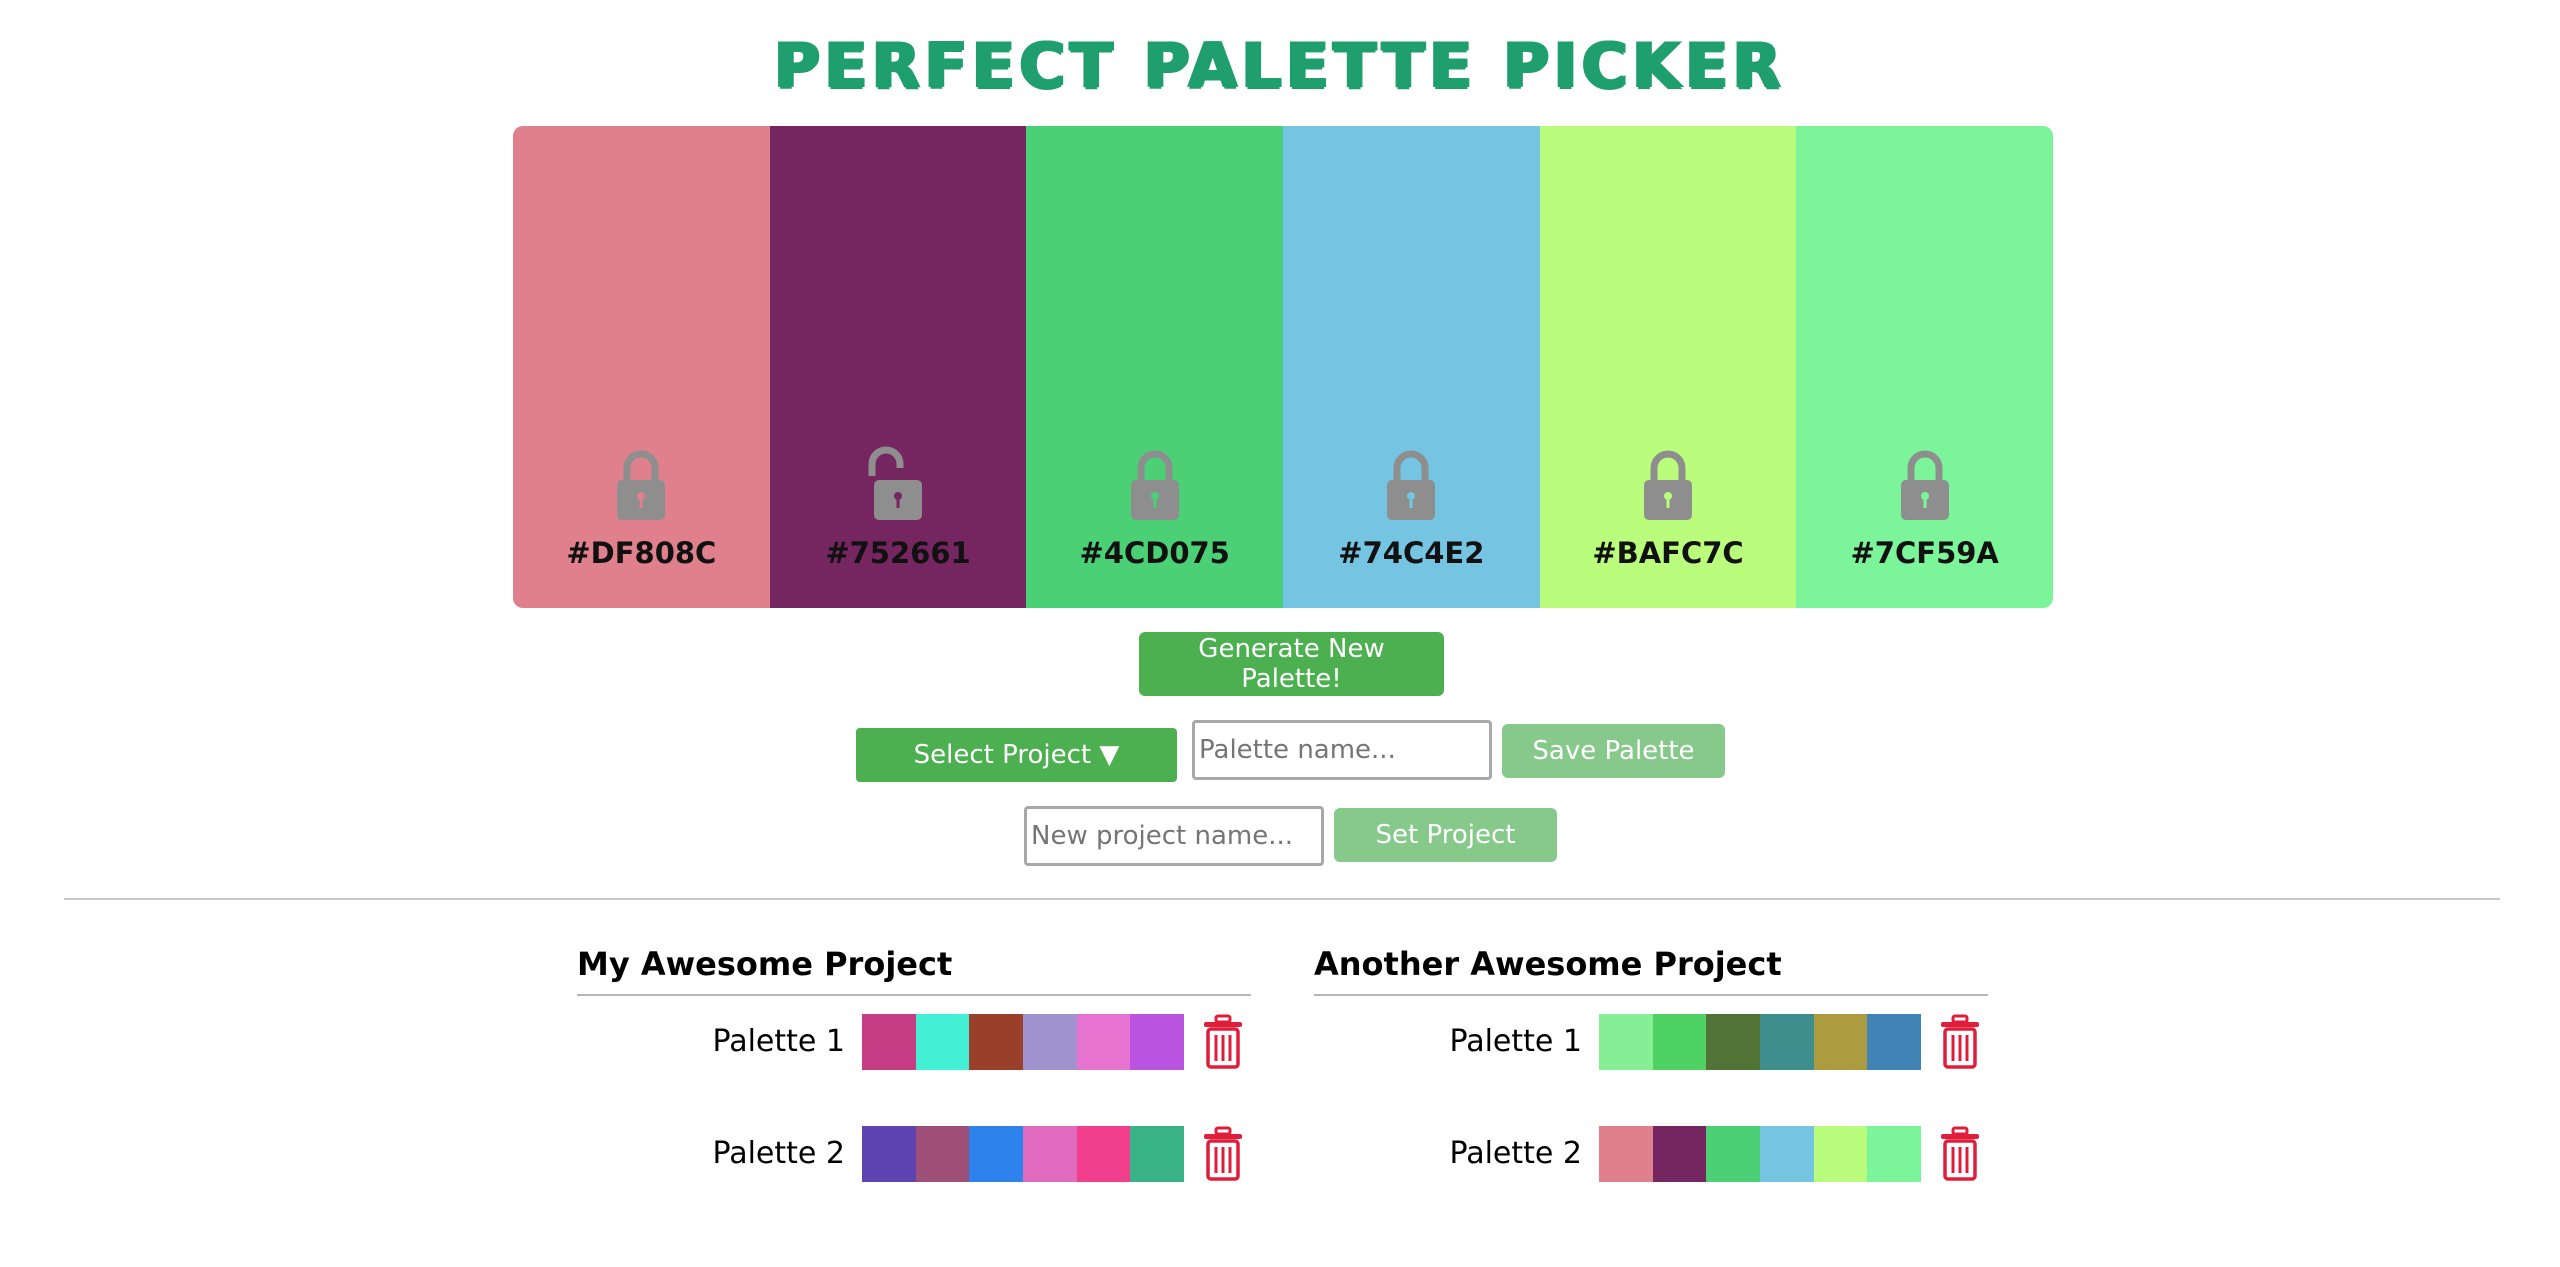 The image size is (2560, 1267). Describe the element at coordinates (1924, 367) in the screenshot. I see `swatch-6: #7CF59A` at that location.